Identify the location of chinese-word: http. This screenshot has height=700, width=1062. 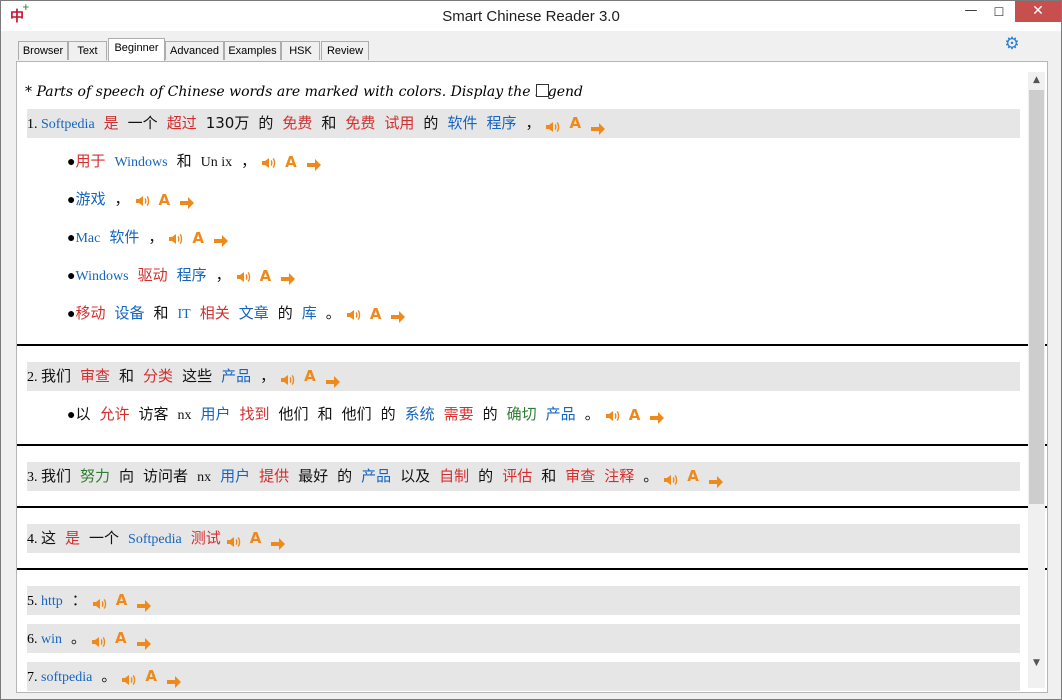
(52, 601).